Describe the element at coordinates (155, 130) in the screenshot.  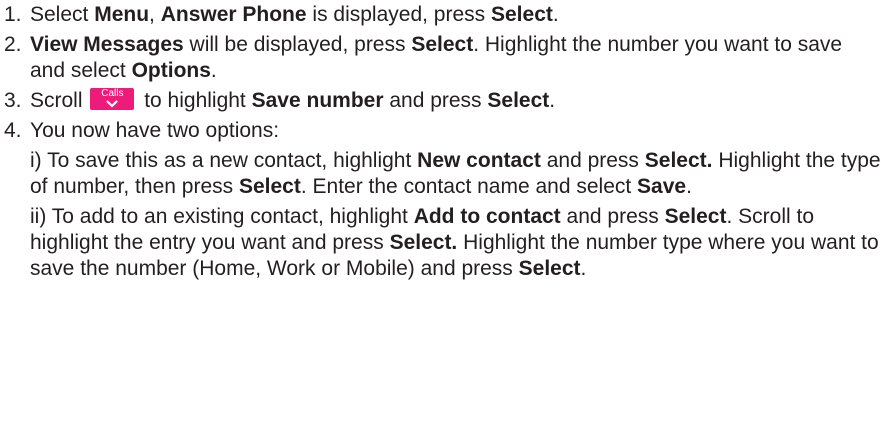
I see `step-intro: You now have two options:` at that location.